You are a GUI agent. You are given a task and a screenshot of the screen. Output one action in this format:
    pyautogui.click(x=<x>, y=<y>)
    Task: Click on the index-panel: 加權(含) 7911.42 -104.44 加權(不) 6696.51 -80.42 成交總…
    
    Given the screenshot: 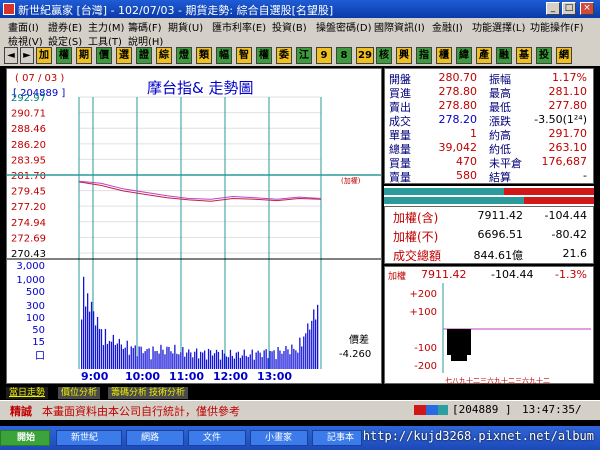 What is the action you would take?
    pyautogui.click(x=489, y=235)
    